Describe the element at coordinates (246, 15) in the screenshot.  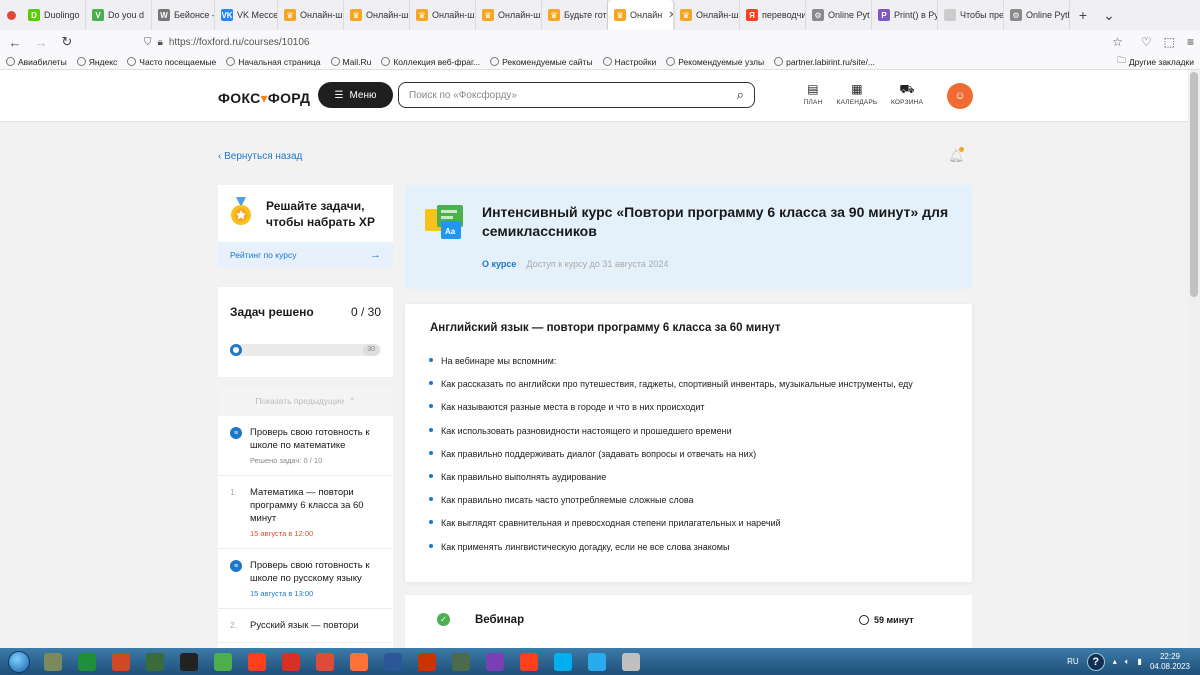
I see `browser-tab: VK VK Мессе` at that location.